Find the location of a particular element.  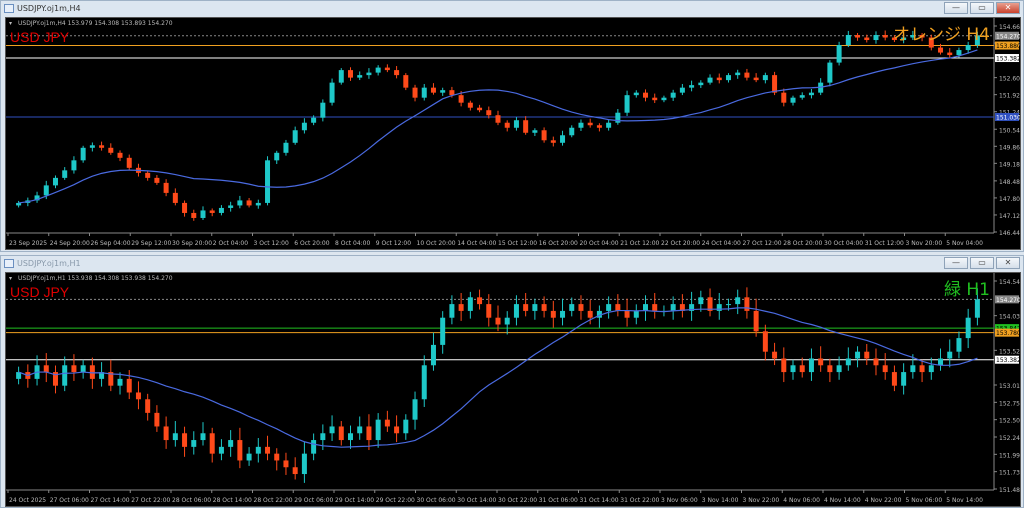

price-tick-label: 151.920 is located at coordinates (1009, 96).